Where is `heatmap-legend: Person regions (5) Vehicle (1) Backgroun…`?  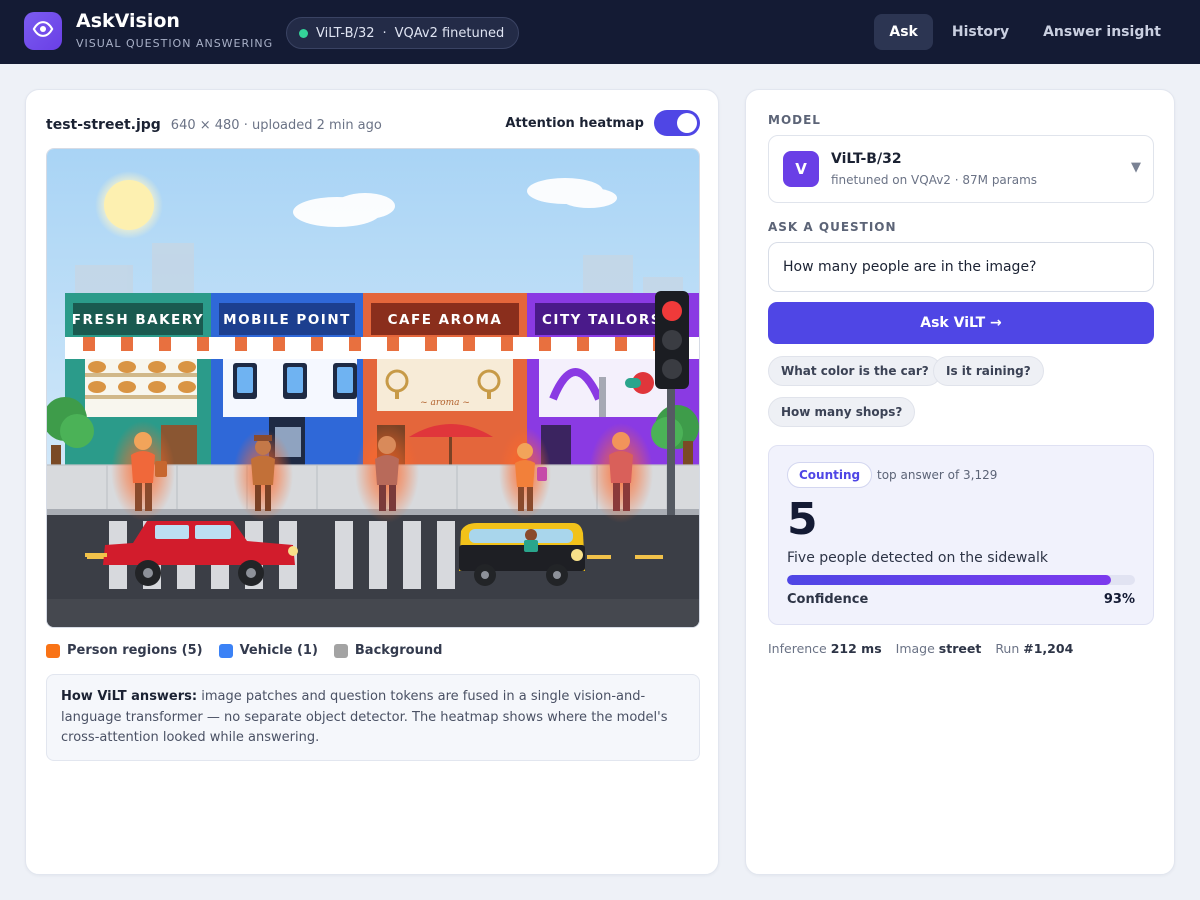 heatmap-legend: Person regions (5) Vehicle (1) Backgroun… is located at coordinates (244, 650).